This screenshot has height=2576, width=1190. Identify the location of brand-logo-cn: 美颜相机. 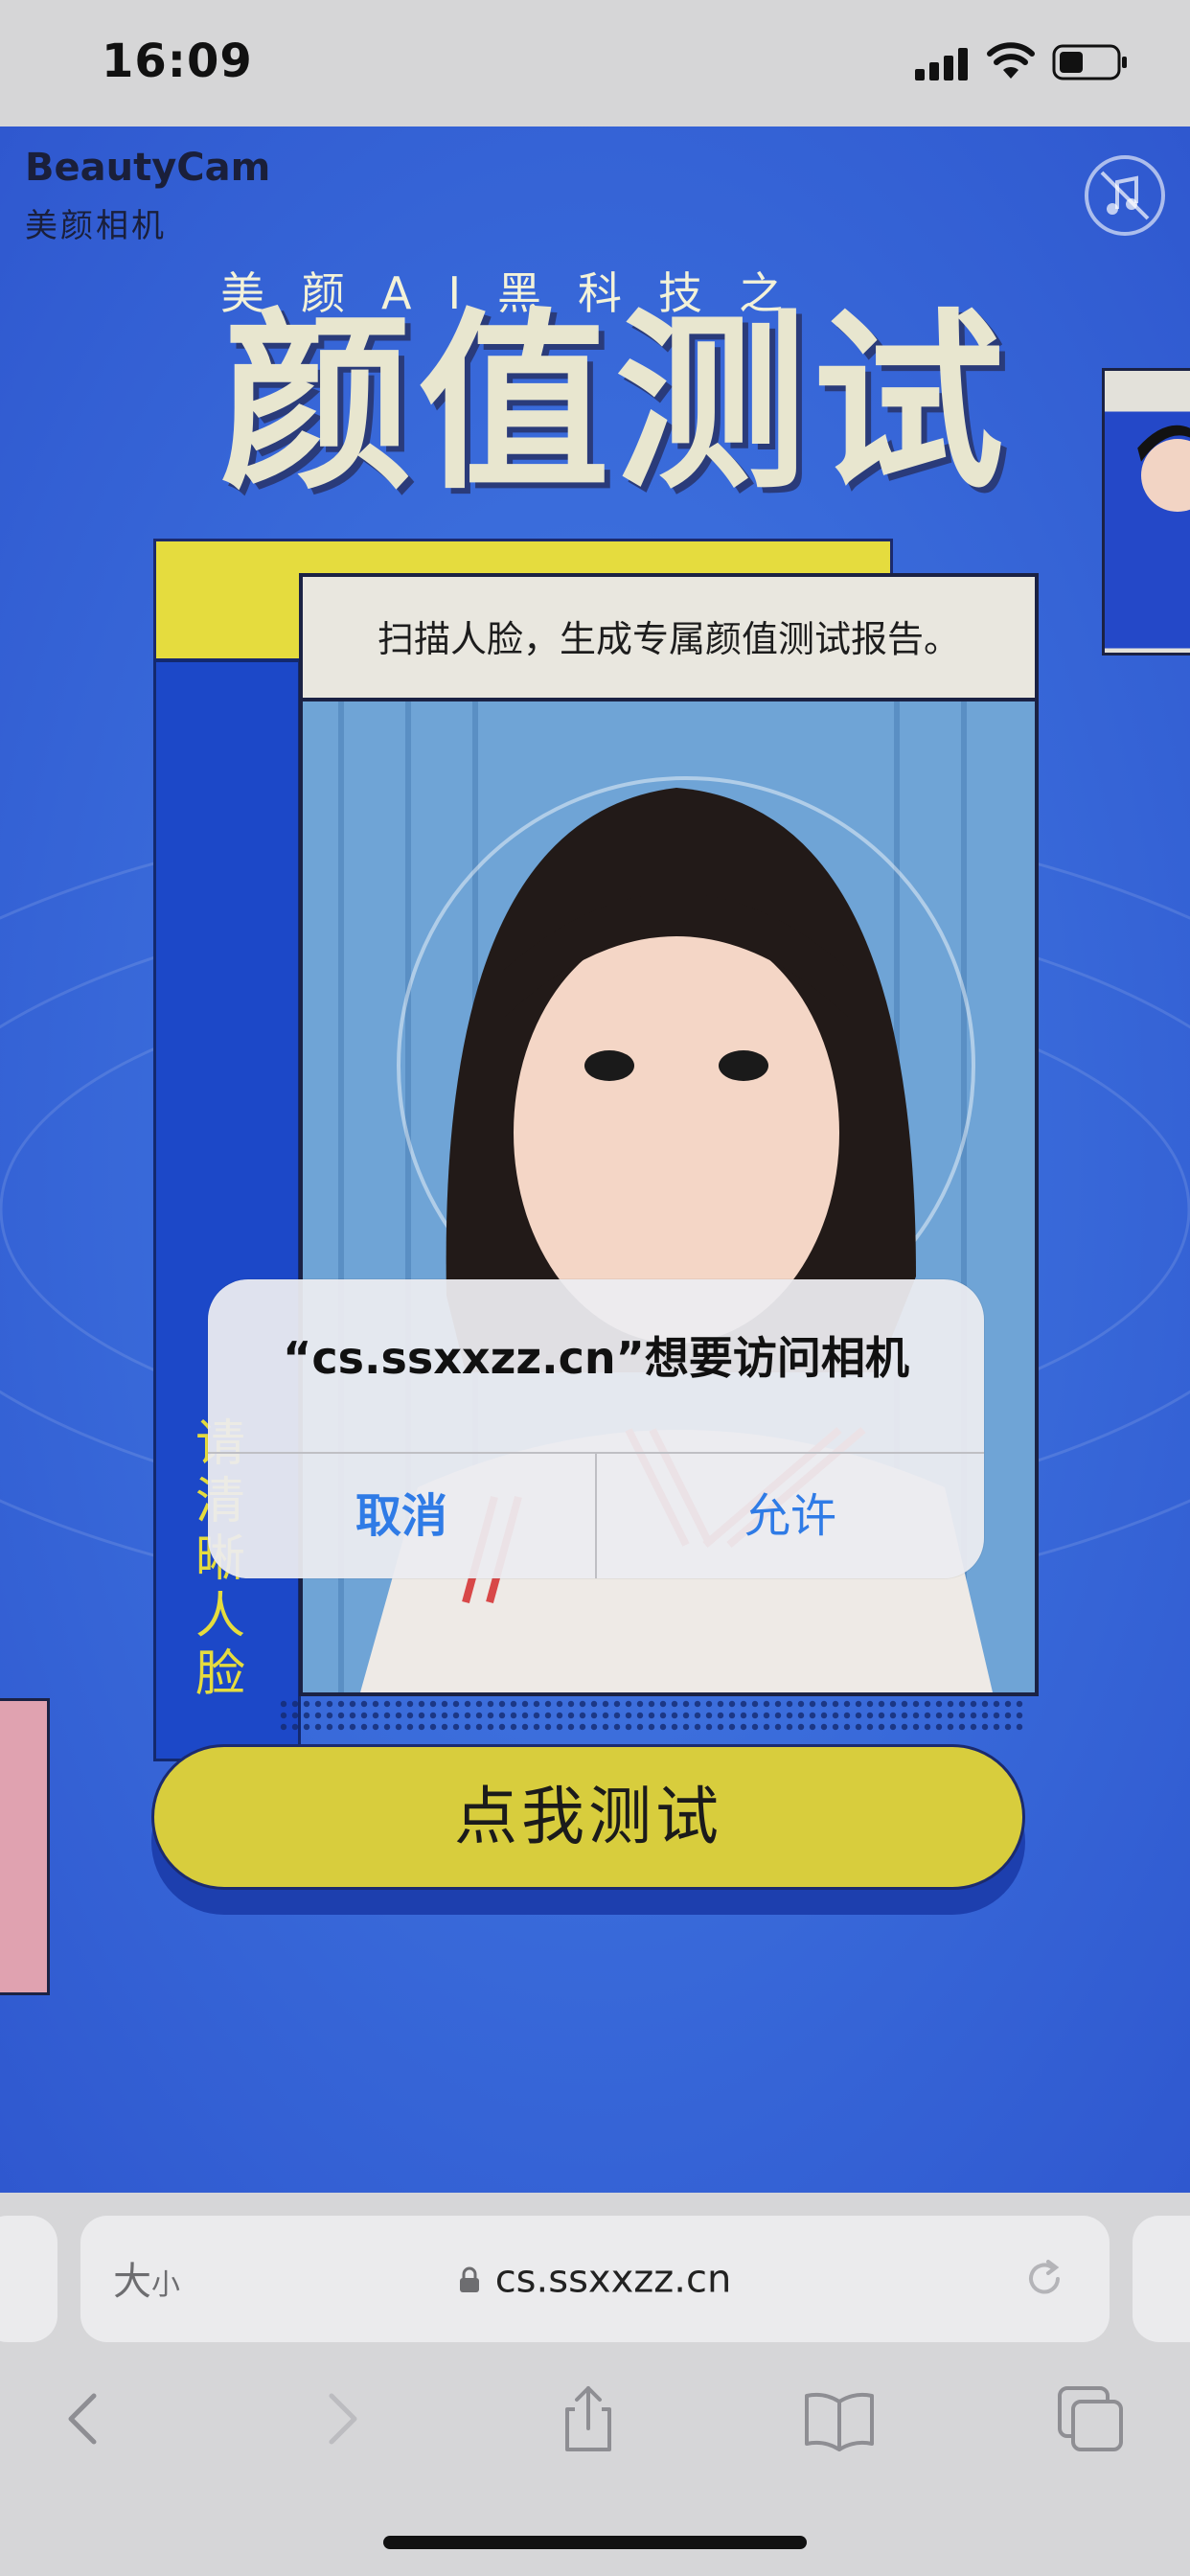
(96, 226).